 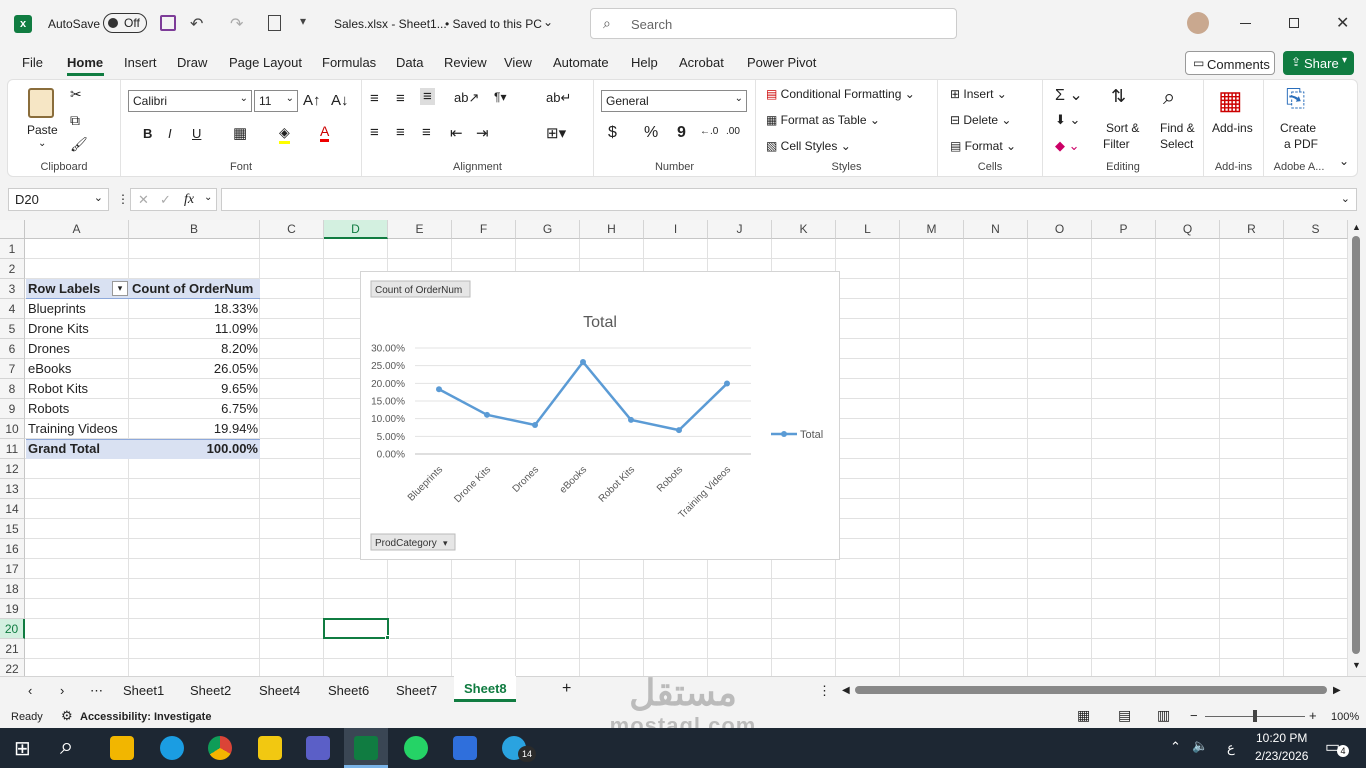 What do you see at coordinates (674, 101) in the screenshot?
I see `number-format-select: General ⌄` at bounding box center [674, 101].